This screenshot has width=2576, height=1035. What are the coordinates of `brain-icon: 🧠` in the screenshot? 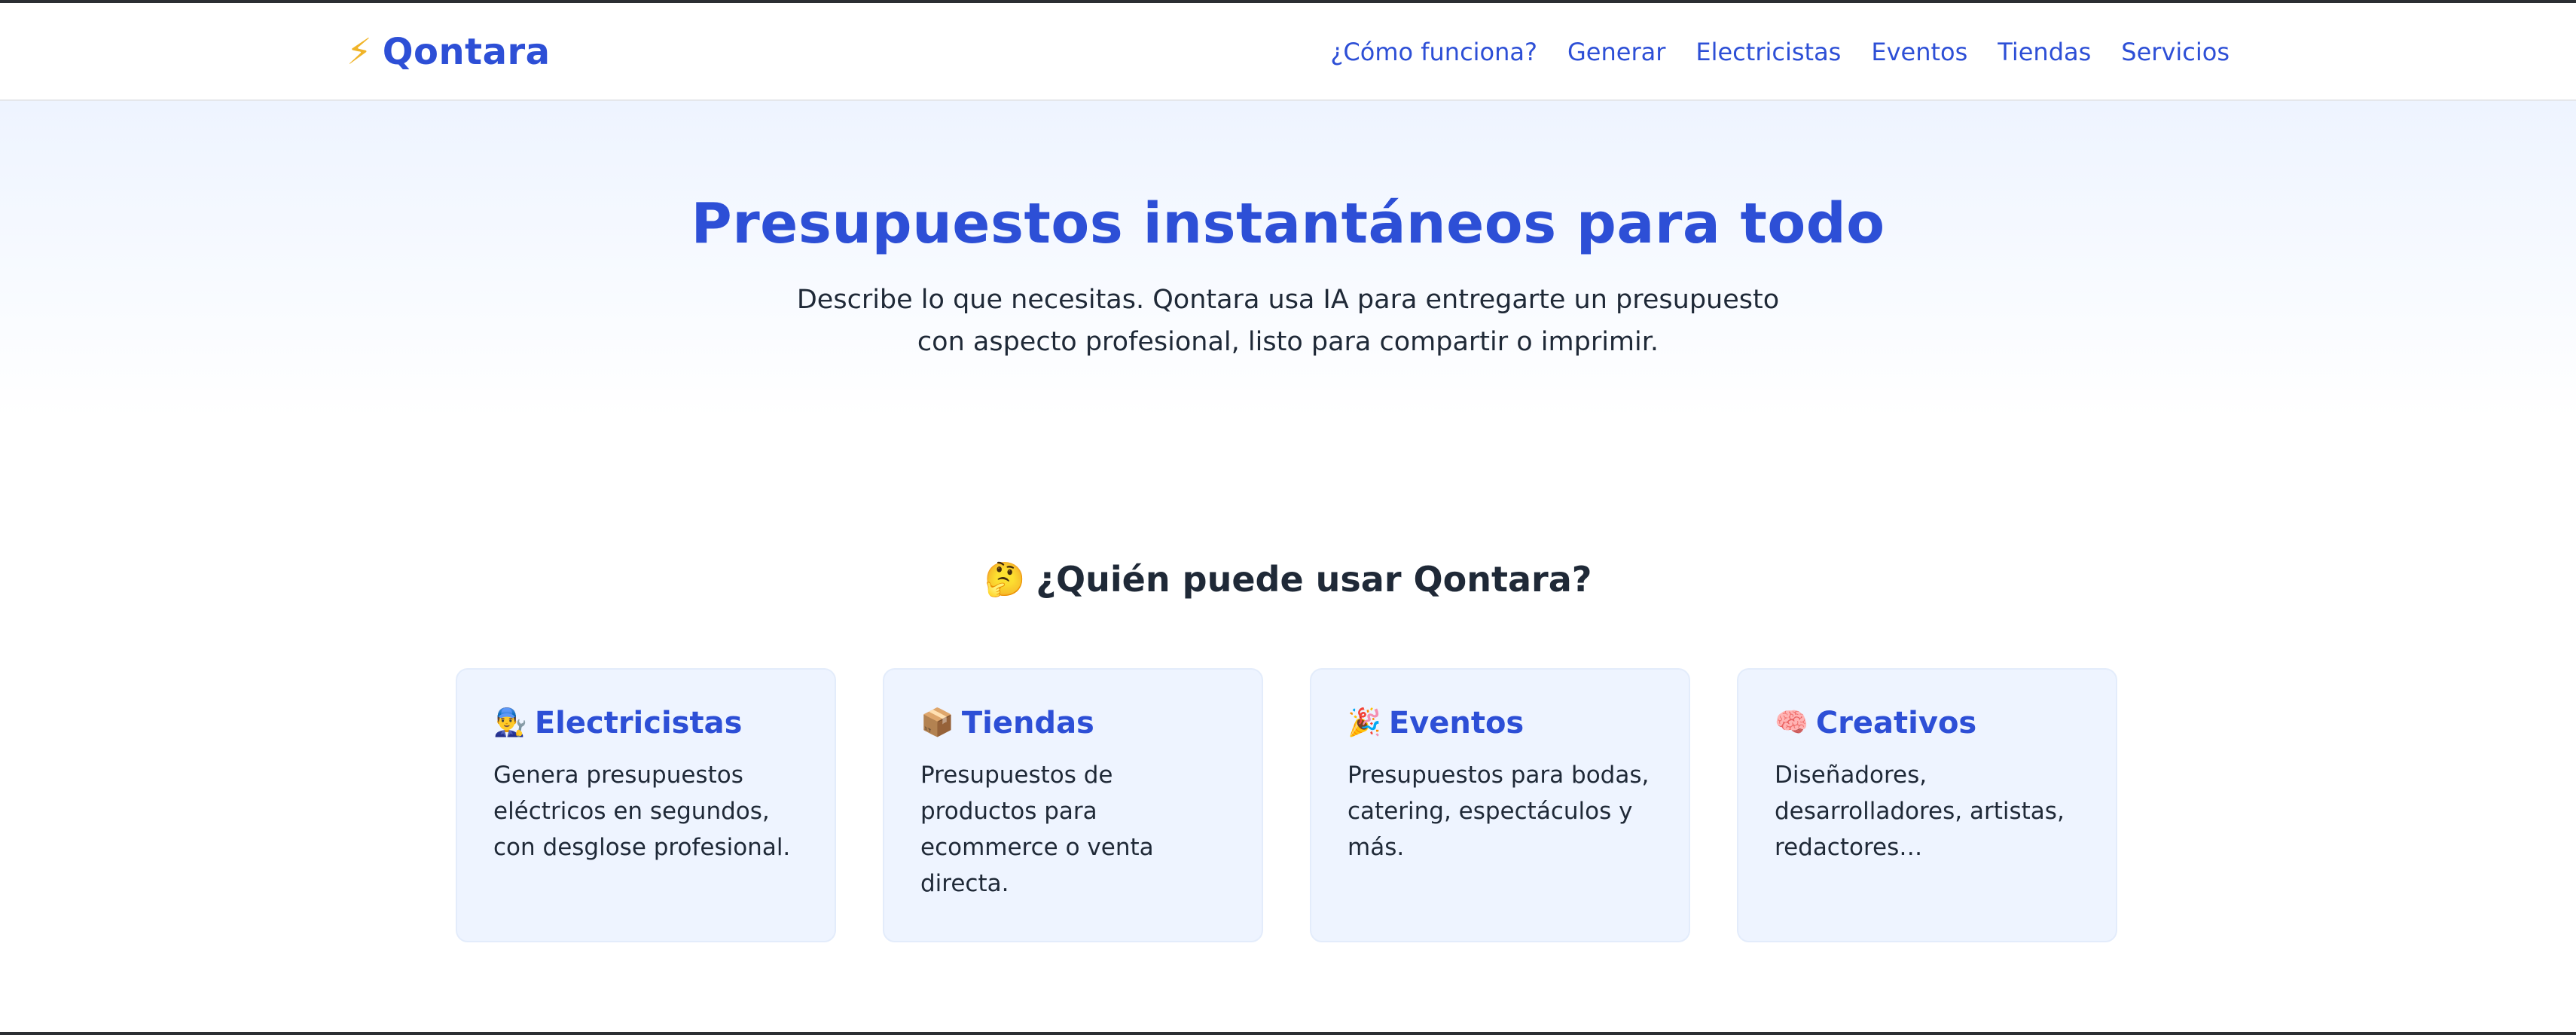 It's located at (1792, 722).